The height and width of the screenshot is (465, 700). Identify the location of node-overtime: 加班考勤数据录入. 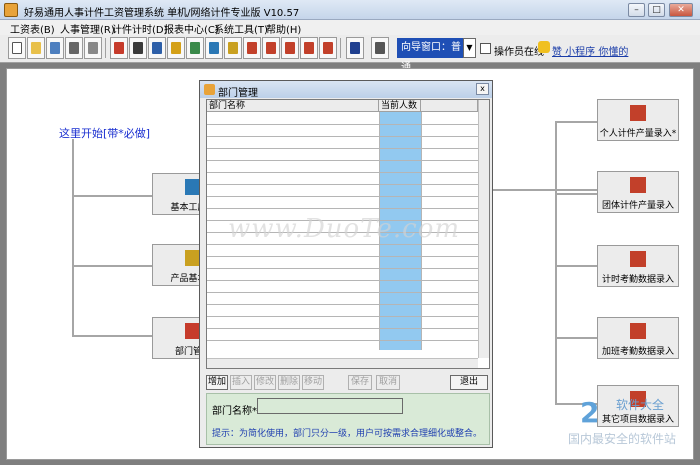
(638, 338).